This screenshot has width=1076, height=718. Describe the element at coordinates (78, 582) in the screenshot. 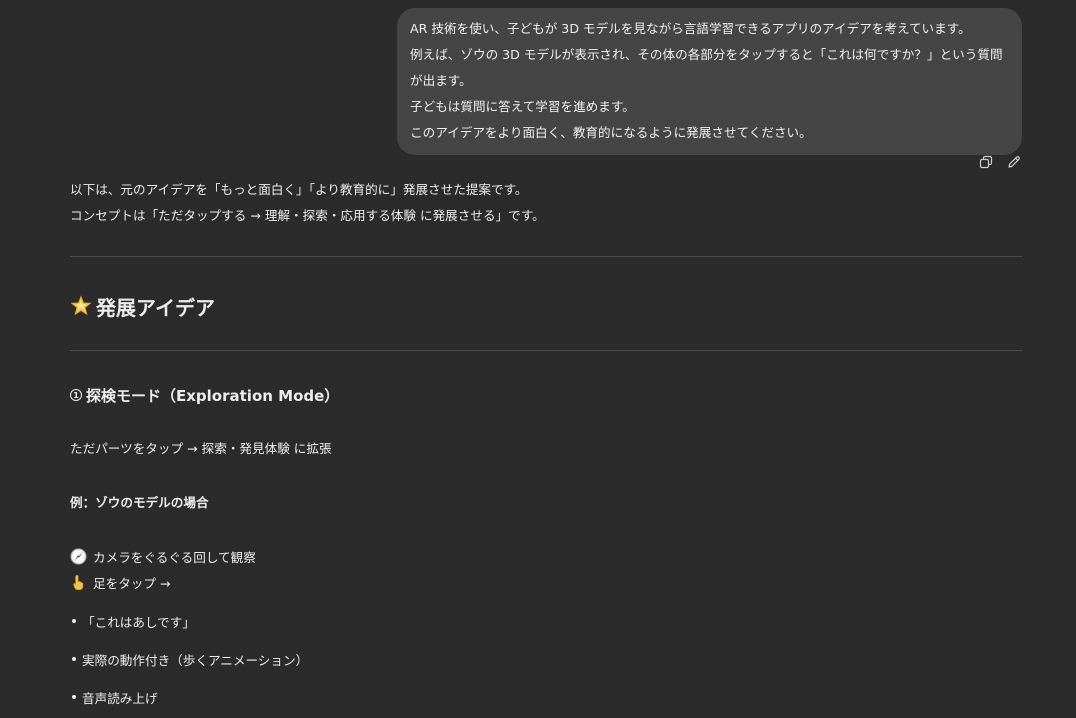

I see `pointing-hand-icon` at that location.